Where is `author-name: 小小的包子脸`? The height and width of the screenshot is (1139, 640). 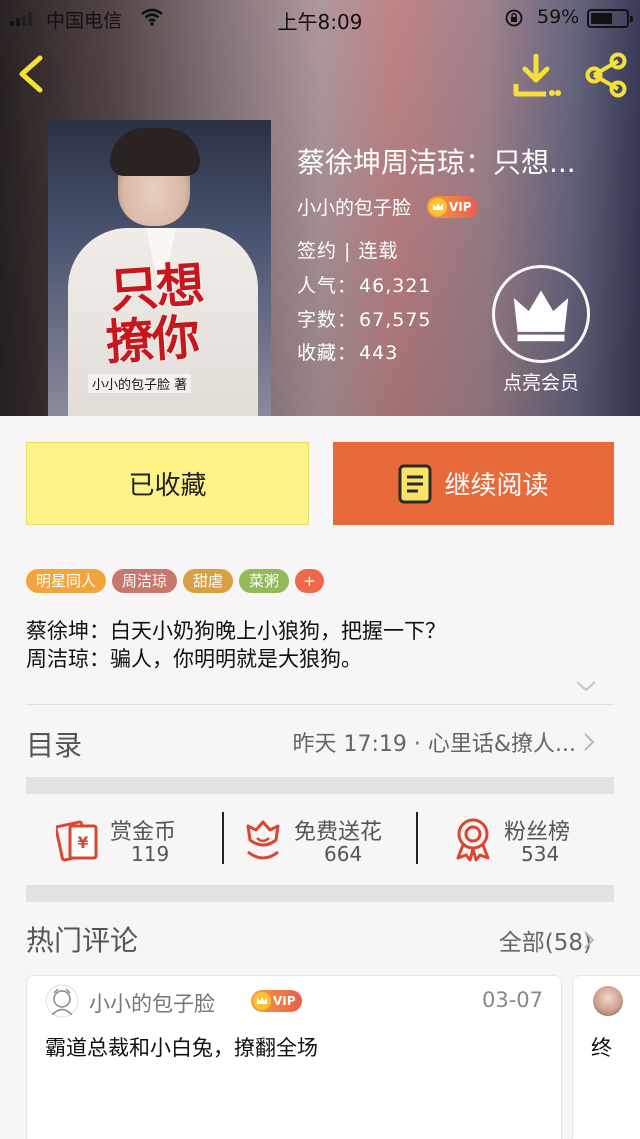 author-name: 小小的包子脸 is located at coordinates (354, 206).